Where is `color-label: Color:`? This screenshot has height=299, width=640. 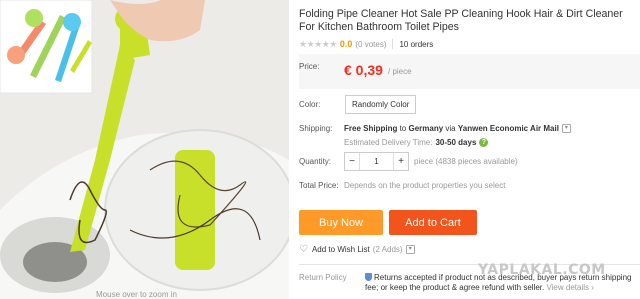
color-label: Color: is located at coordinates (310, 104).